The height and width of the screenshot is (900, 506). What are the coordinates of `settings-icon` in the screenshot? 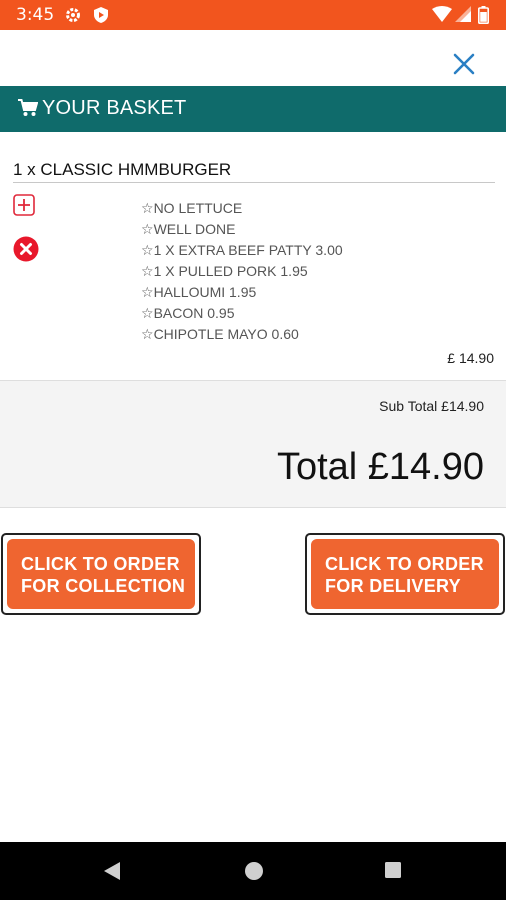 It's located at (73, 17).